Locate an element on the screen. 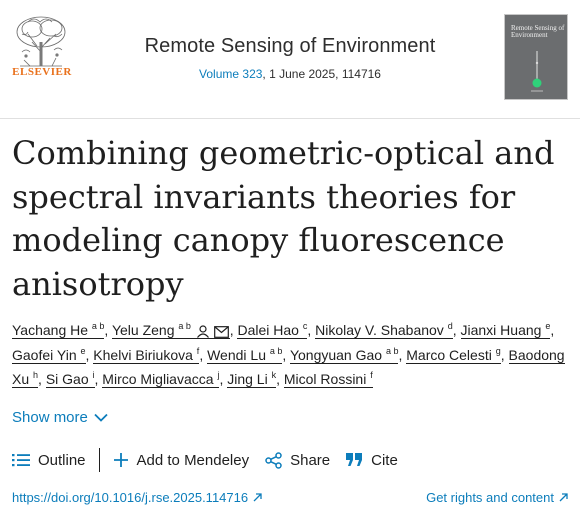 This screenshot has width=580, height=514. cite-button: Cite is located at coordinates (372, 460).